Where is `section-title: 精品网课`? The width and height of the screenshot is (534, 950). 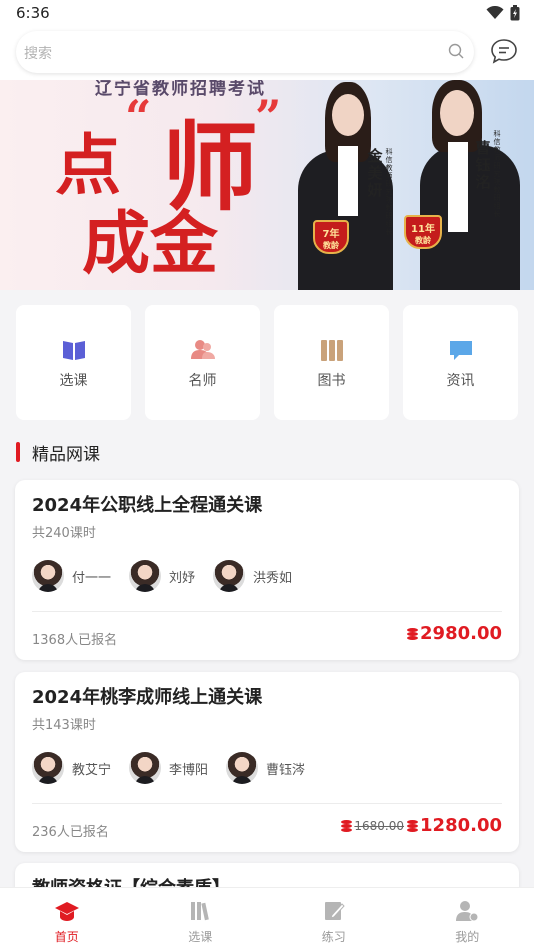 section-title: 精品网课 is located at coordinates (58, 452).